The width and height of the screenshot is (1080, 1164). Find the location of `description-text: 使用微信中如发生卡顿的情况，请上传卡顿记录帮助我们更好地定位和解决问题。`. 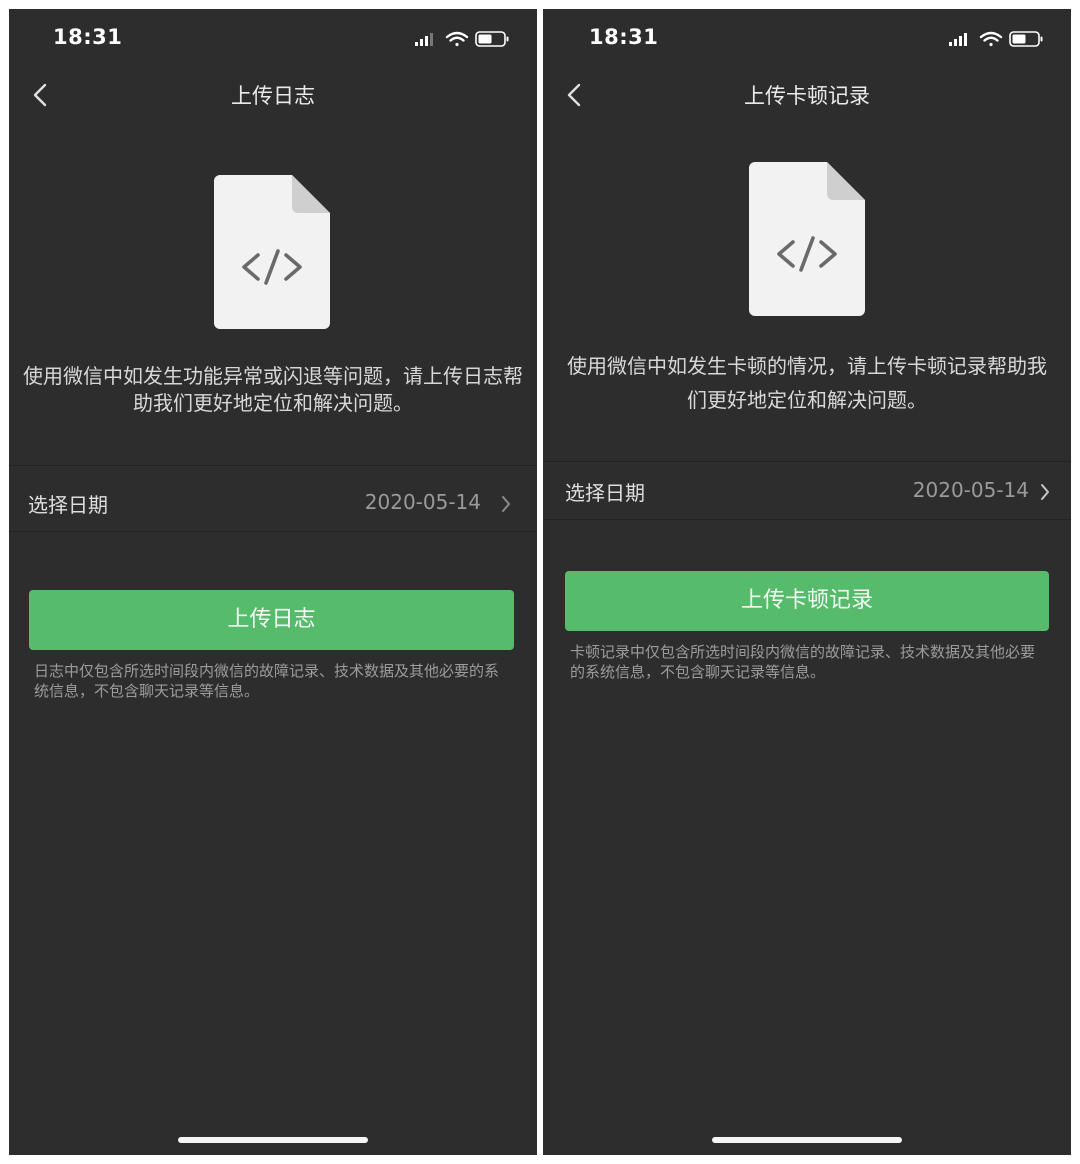

description-text: 使用微信中如发生卡顿的情况，请上传卡顿记录帮助我们更好地定位和解决问题。 is located at coordinates (807, 383).